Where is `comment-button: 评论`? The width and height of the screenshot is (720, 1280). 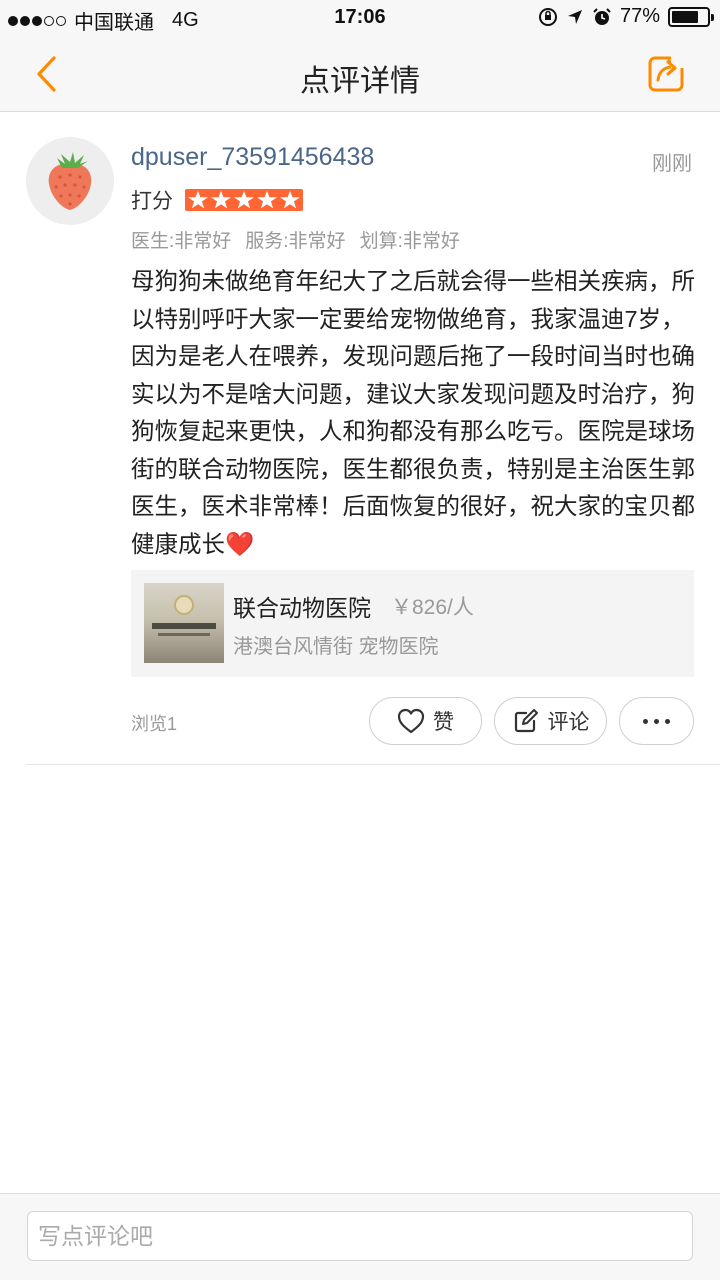 comment-button: 评论 is located at coordinates (550, 721).